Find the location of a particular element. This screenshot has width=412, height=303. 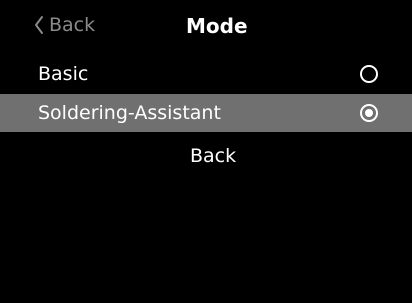

radio-button-selected is located at coordinates (369, 113).